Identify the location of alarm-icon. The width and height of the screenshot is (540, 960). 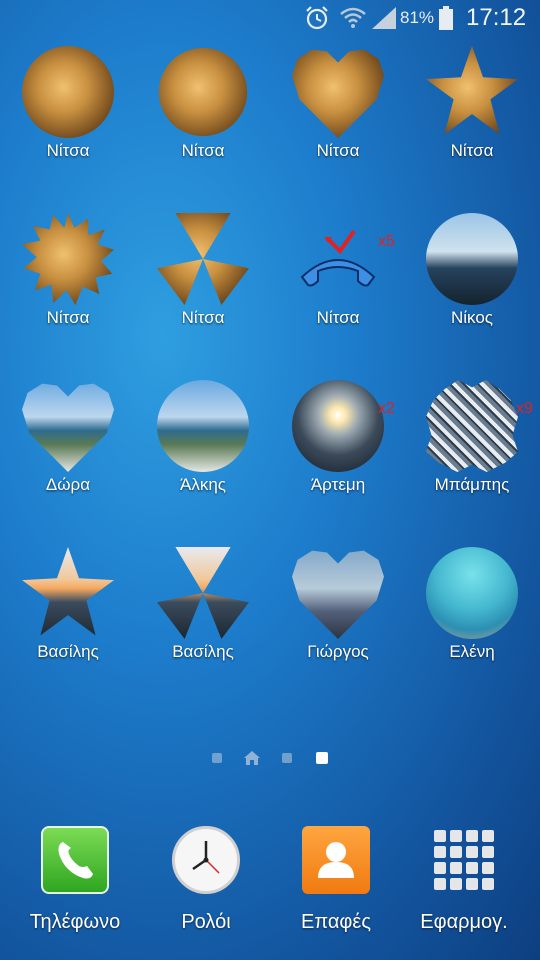
(318, 18).